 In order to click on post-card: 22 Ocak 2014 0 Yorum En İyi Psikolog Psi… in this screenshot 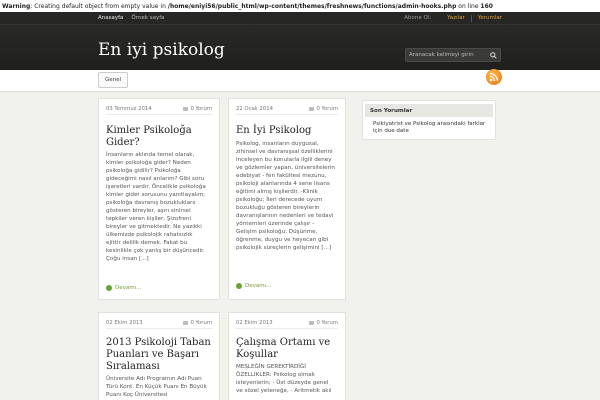, I will do `click(287, 199)`.